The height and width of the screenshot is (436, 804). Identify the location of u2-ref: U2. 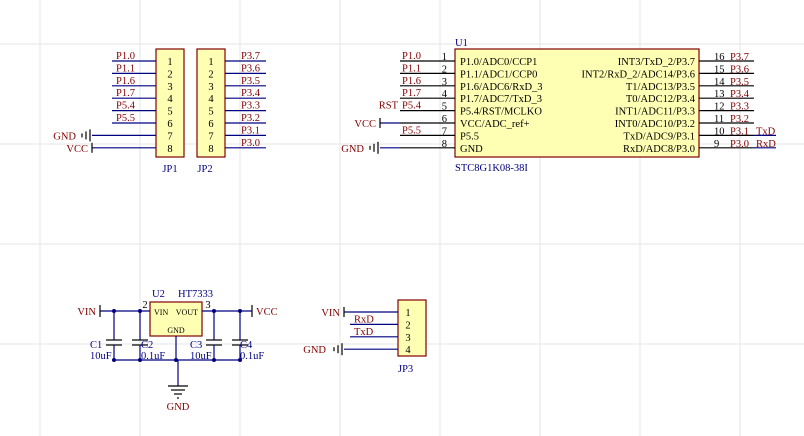
(158, 294).